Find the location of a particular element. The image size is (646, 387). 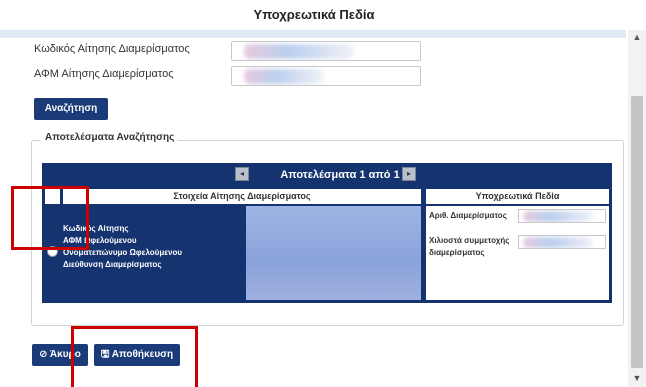

scrollbar-thumb is located at coordinates (637, 232).